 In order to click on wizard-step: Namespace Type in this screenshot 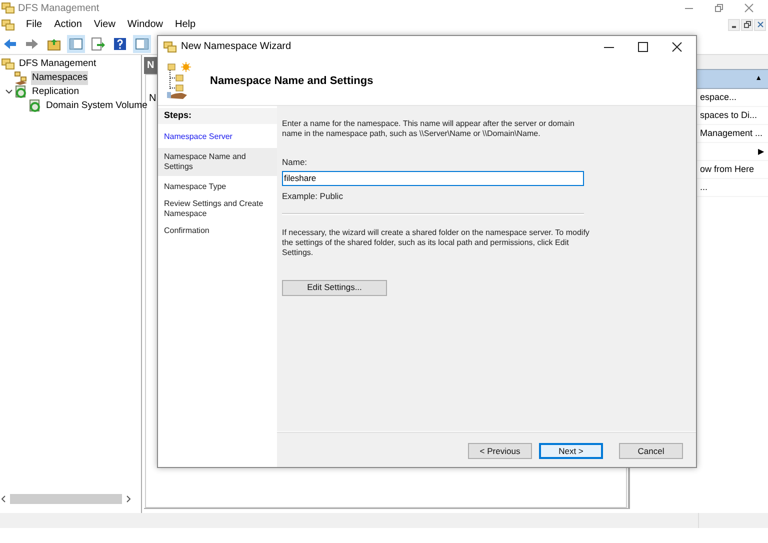, I will do `click(217, 187)`.